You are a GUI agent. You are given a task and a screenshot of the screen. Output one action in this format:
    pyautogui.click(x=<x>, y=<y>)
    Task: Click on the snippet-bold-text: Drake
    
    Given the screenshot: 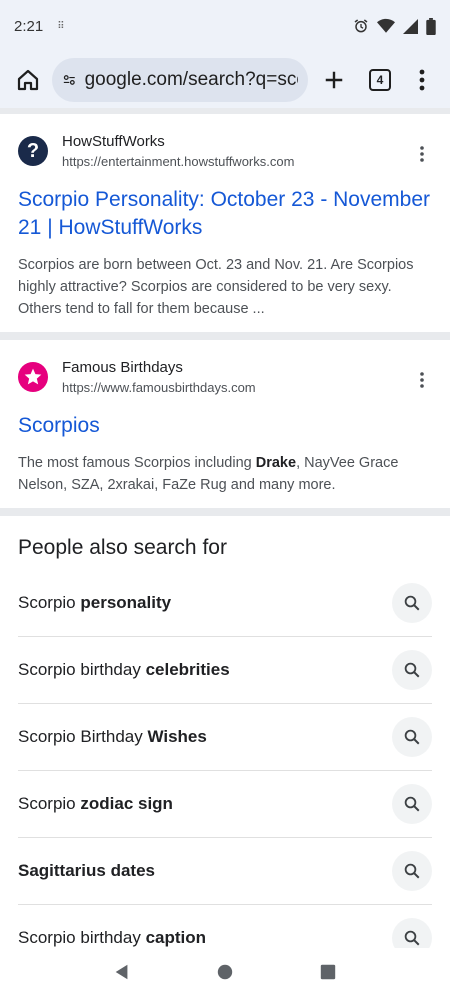 What is the action you would take?
    pyautogui.click(x=276, y=463)
    